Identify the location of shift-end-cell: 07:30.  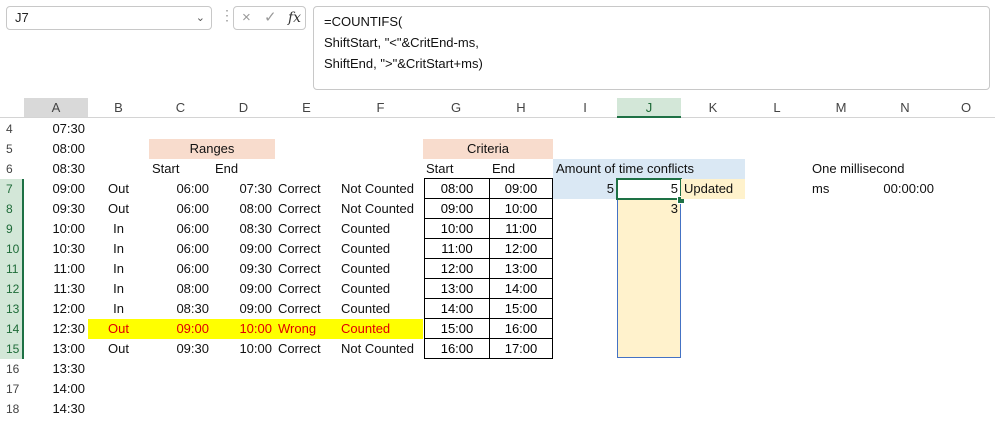
(243, 189).